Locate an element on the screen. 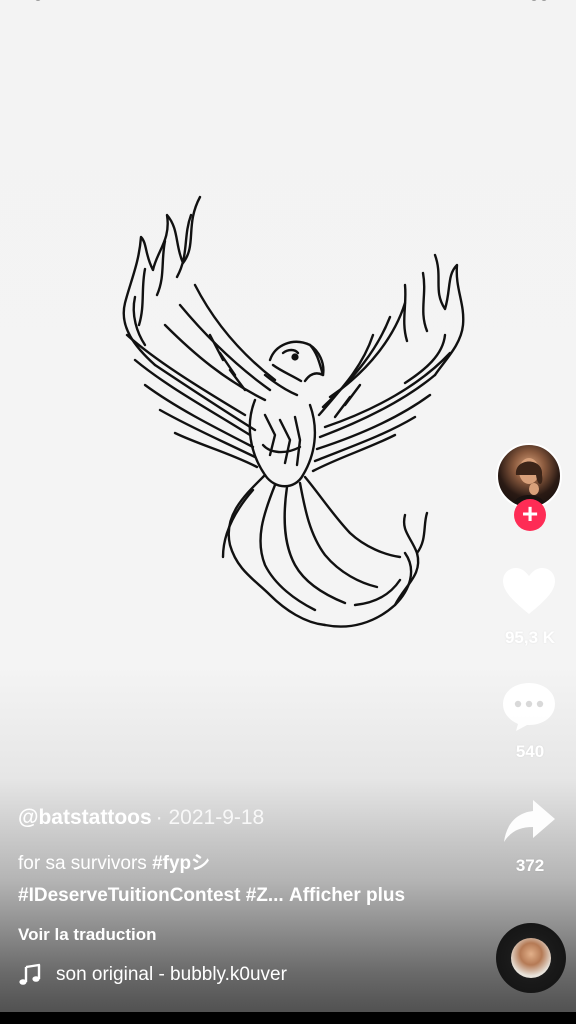  side-actions: + 95,3 K 540 372 is located at coordinates (536, 512).